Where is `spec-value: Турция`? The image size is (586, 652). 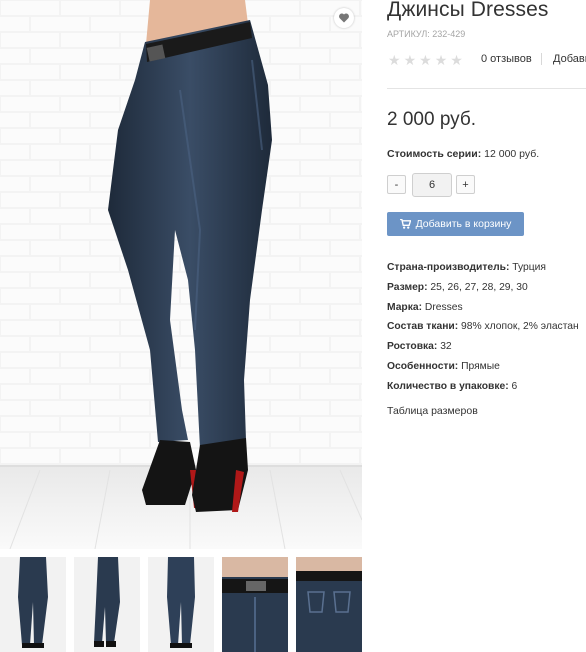
spec-value: Турция is located at coordinates (527, 267).